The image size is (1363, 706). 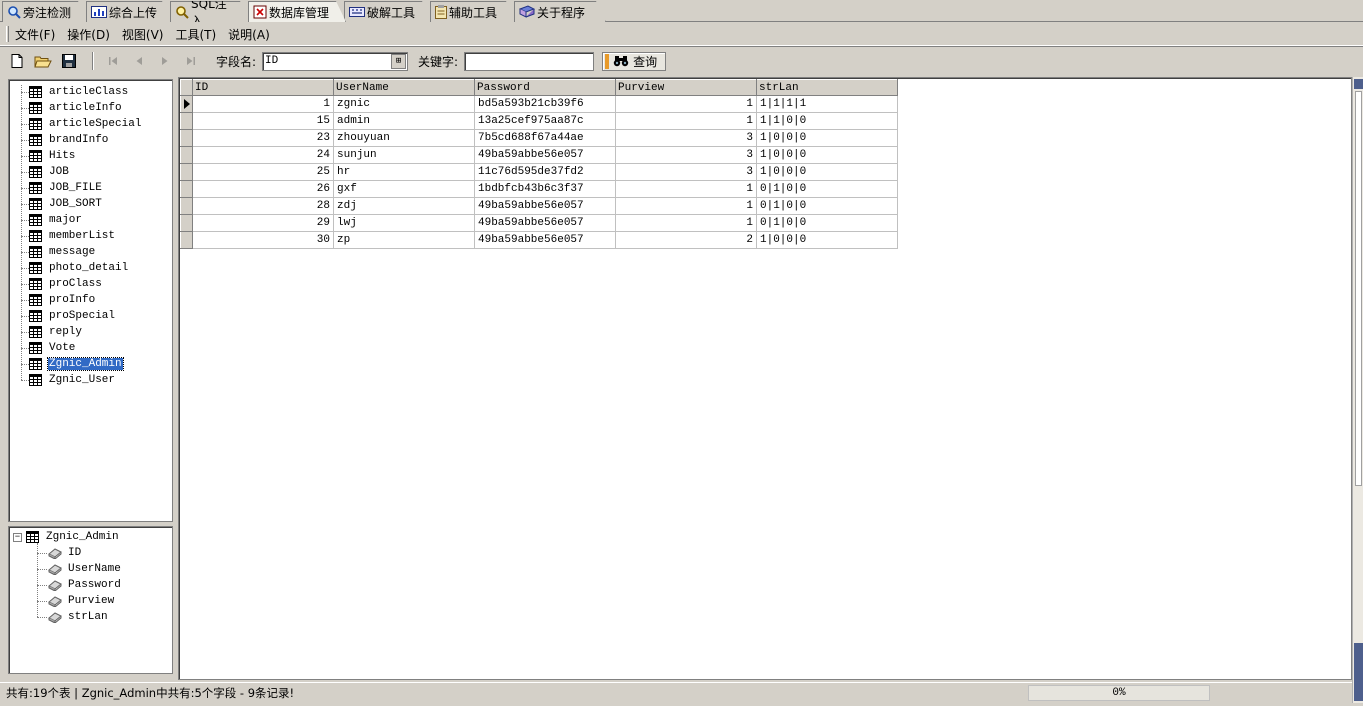 What do you see at coordinates (263, 240) in the screenshot?
I see `grid-cell-id: 30` at bounding box center [263, 240].